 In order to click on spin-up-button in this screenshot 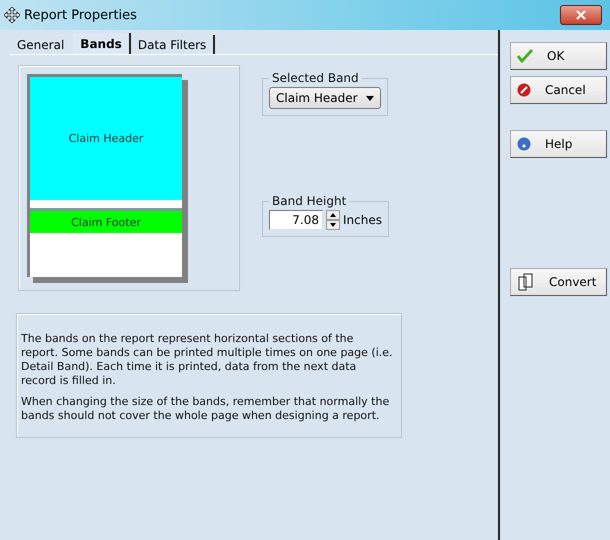, I will do `click(333, 215)`.